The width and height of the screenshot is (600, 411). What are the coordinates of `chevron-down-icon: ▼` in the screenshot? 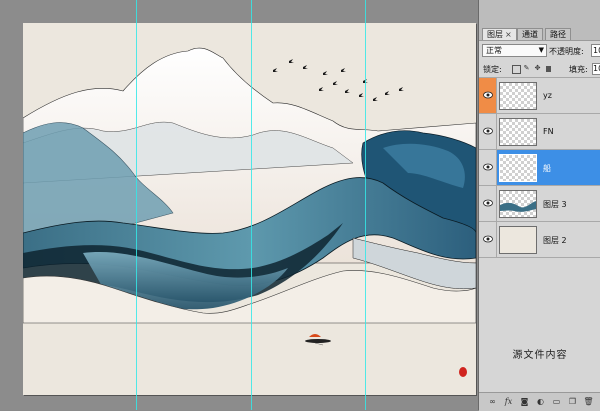 It's located at (541, 50).